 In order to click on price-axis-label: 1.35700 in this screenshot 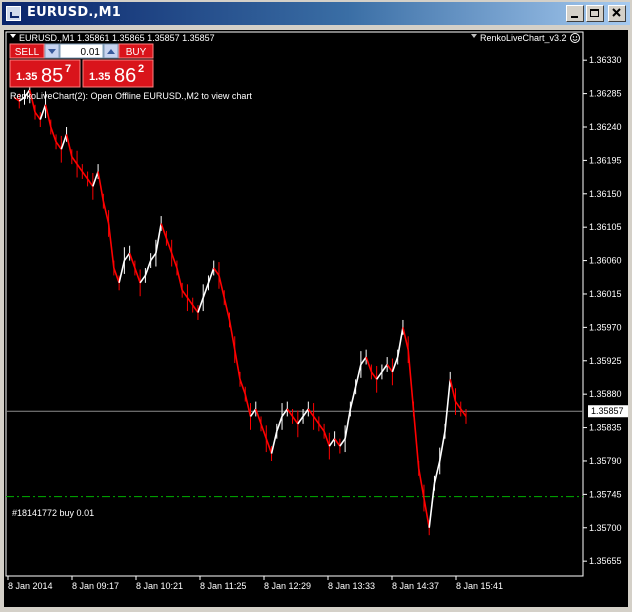, I will do `click(605, 528)`.